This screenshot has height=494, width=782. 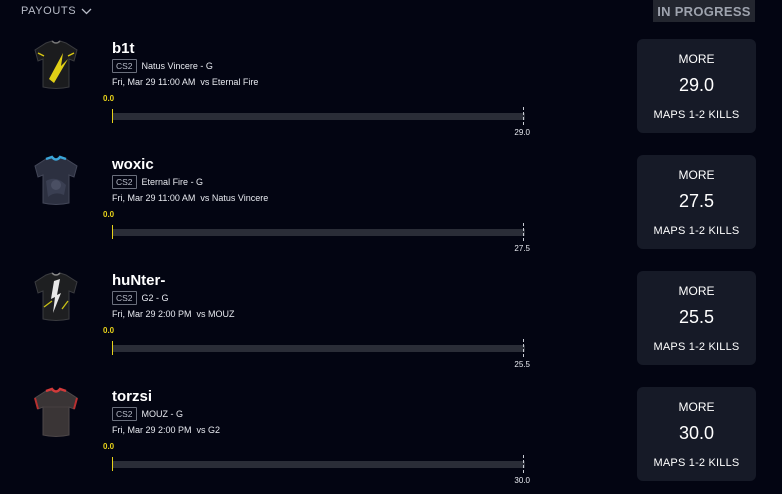 I want to click on match-info: Fri, Mar 29 2:00 PM vs G2, so click(x=166, y=430).